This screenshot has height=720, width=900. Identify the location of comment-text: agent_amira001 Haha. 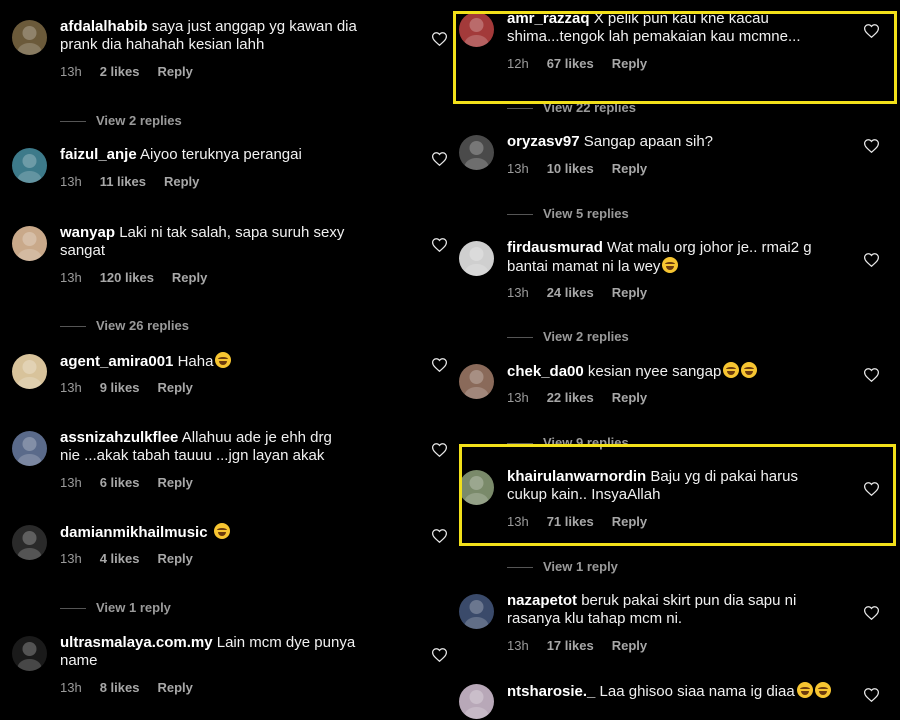
(231, 361).